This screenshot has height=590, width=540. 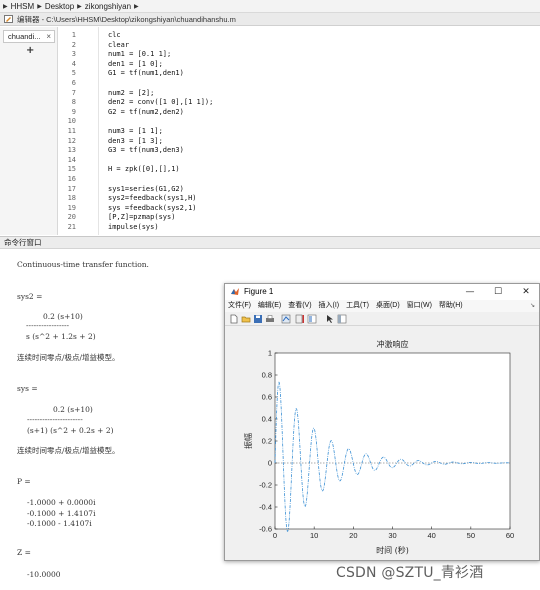 I want to click on menu-desktop: 桌面(D), so click(x=388, y=305).